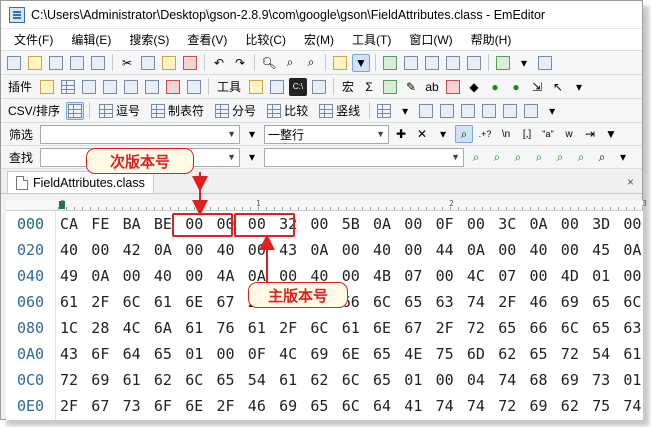 This screenshot has width=651, height=427. I want to click on find-highlight-icon: ⌕, so click(602, 157).